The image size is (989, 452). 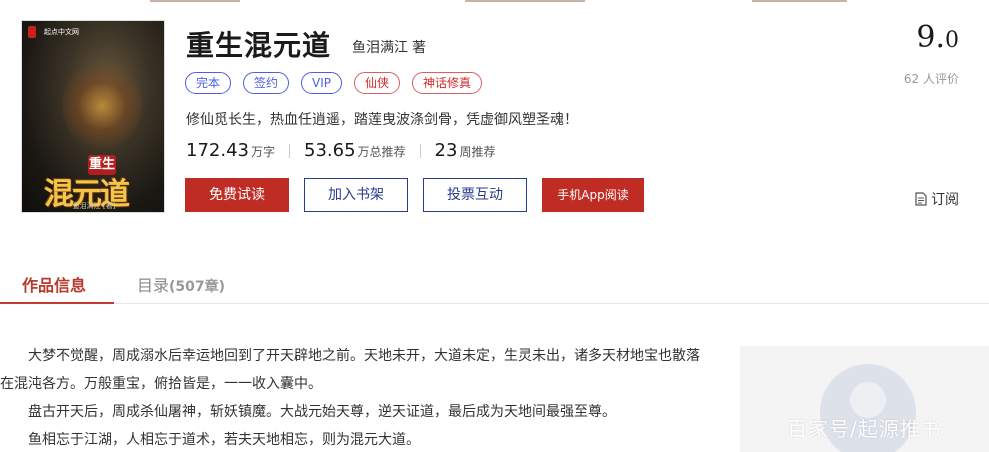 I want to click on tab-catalog: 目录(507章), so click(x=181, y=284).